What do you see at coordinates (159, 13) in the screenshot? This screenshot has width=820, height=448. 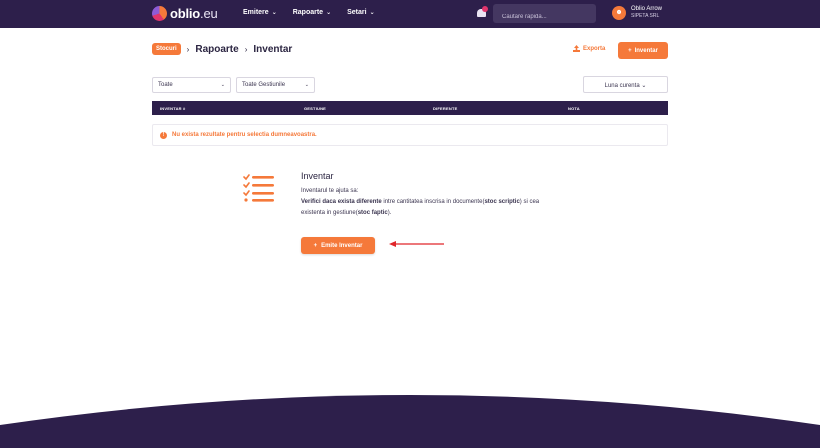 I see `logo-icon` at bounding box center [159, 13].